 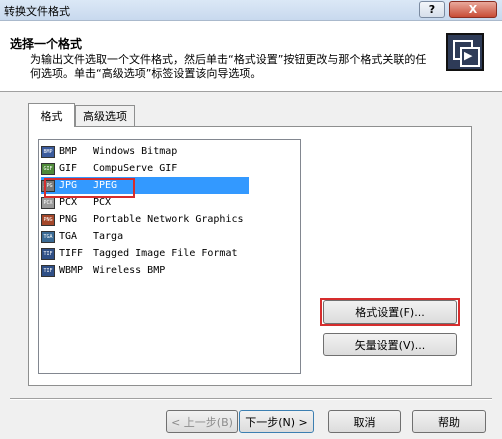 What do you see at coordinates (473, 9) in the screenshot?
I see `close-button: X` at bounding box center [473, 9].